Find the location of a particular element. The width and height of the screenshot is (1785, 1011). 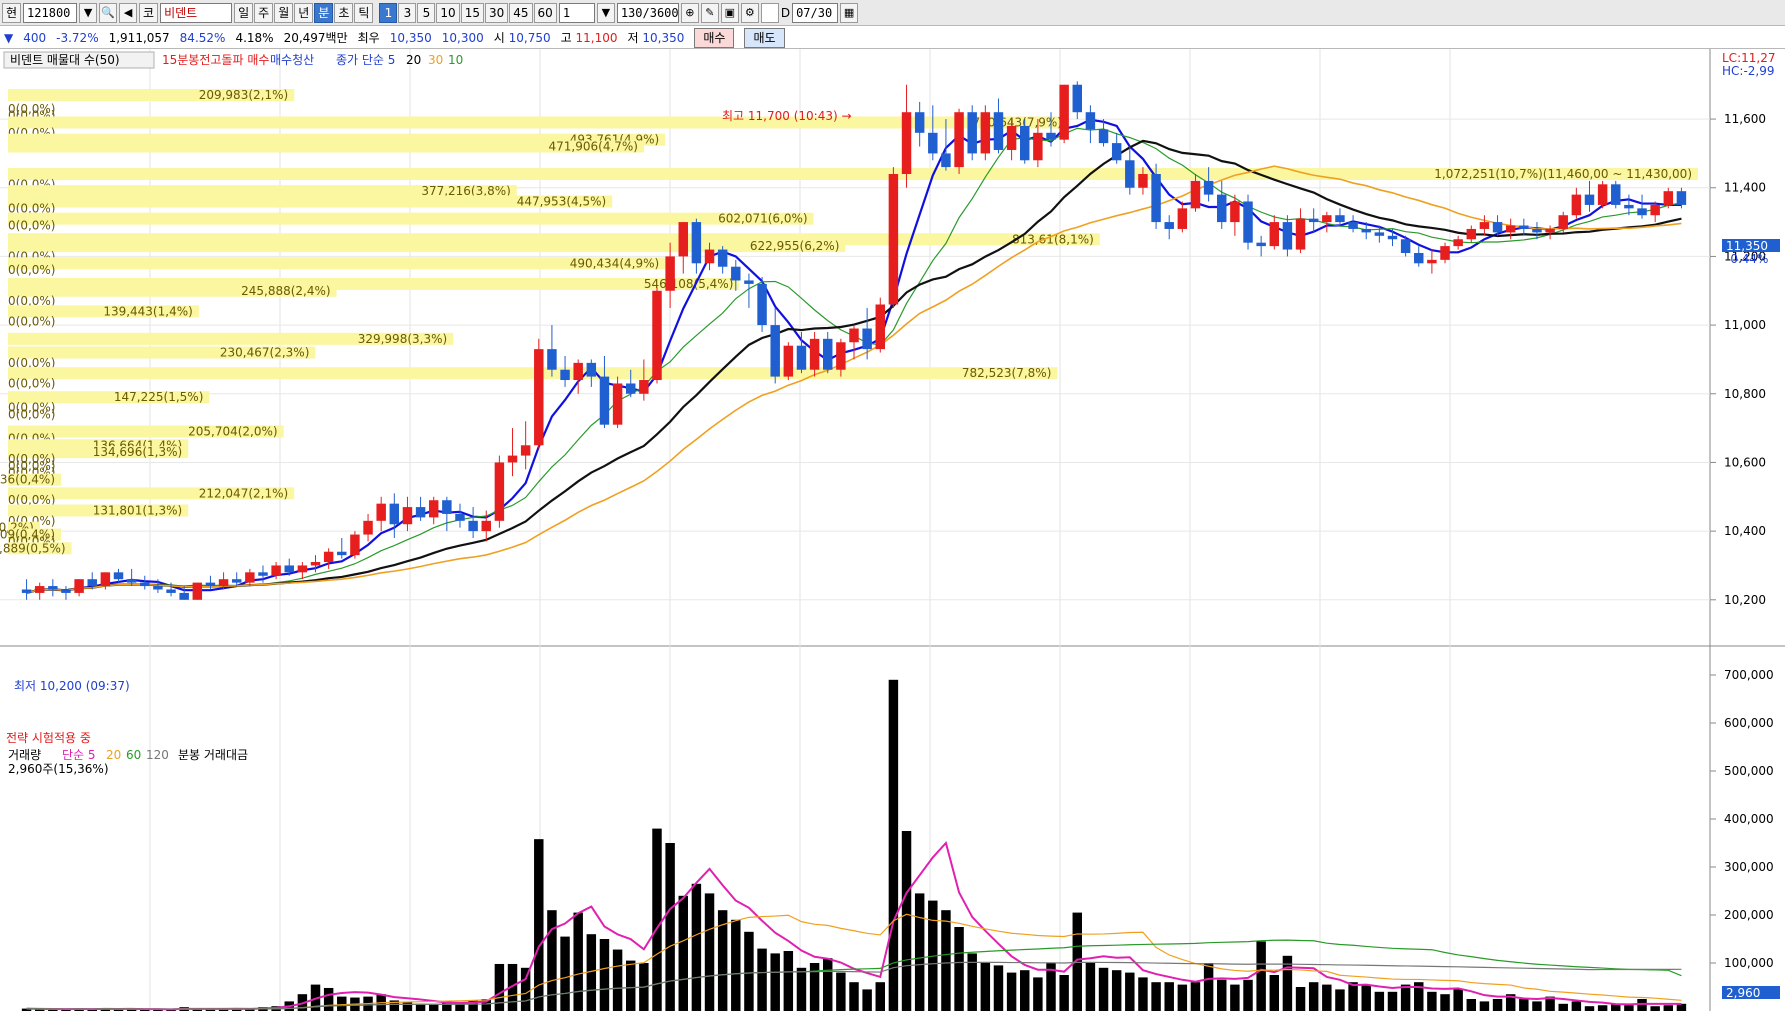

calendar-icon: ▦ is located at coordinates (849, 12).